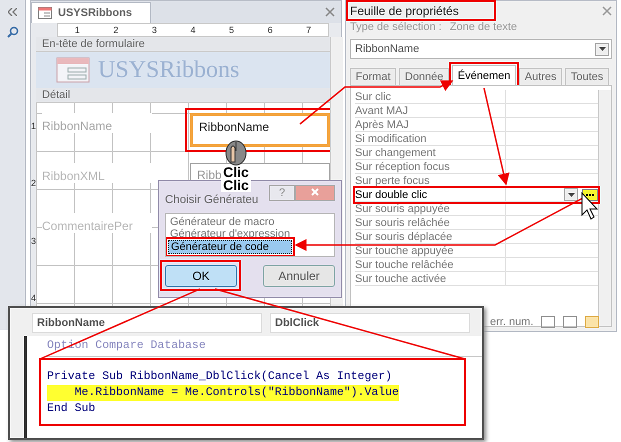 This screenshot has height=442, width=621. Describe the element at coordinates (211, 200) in the screenshot. I see `dialog-title: Choisir Générateu` at that location.